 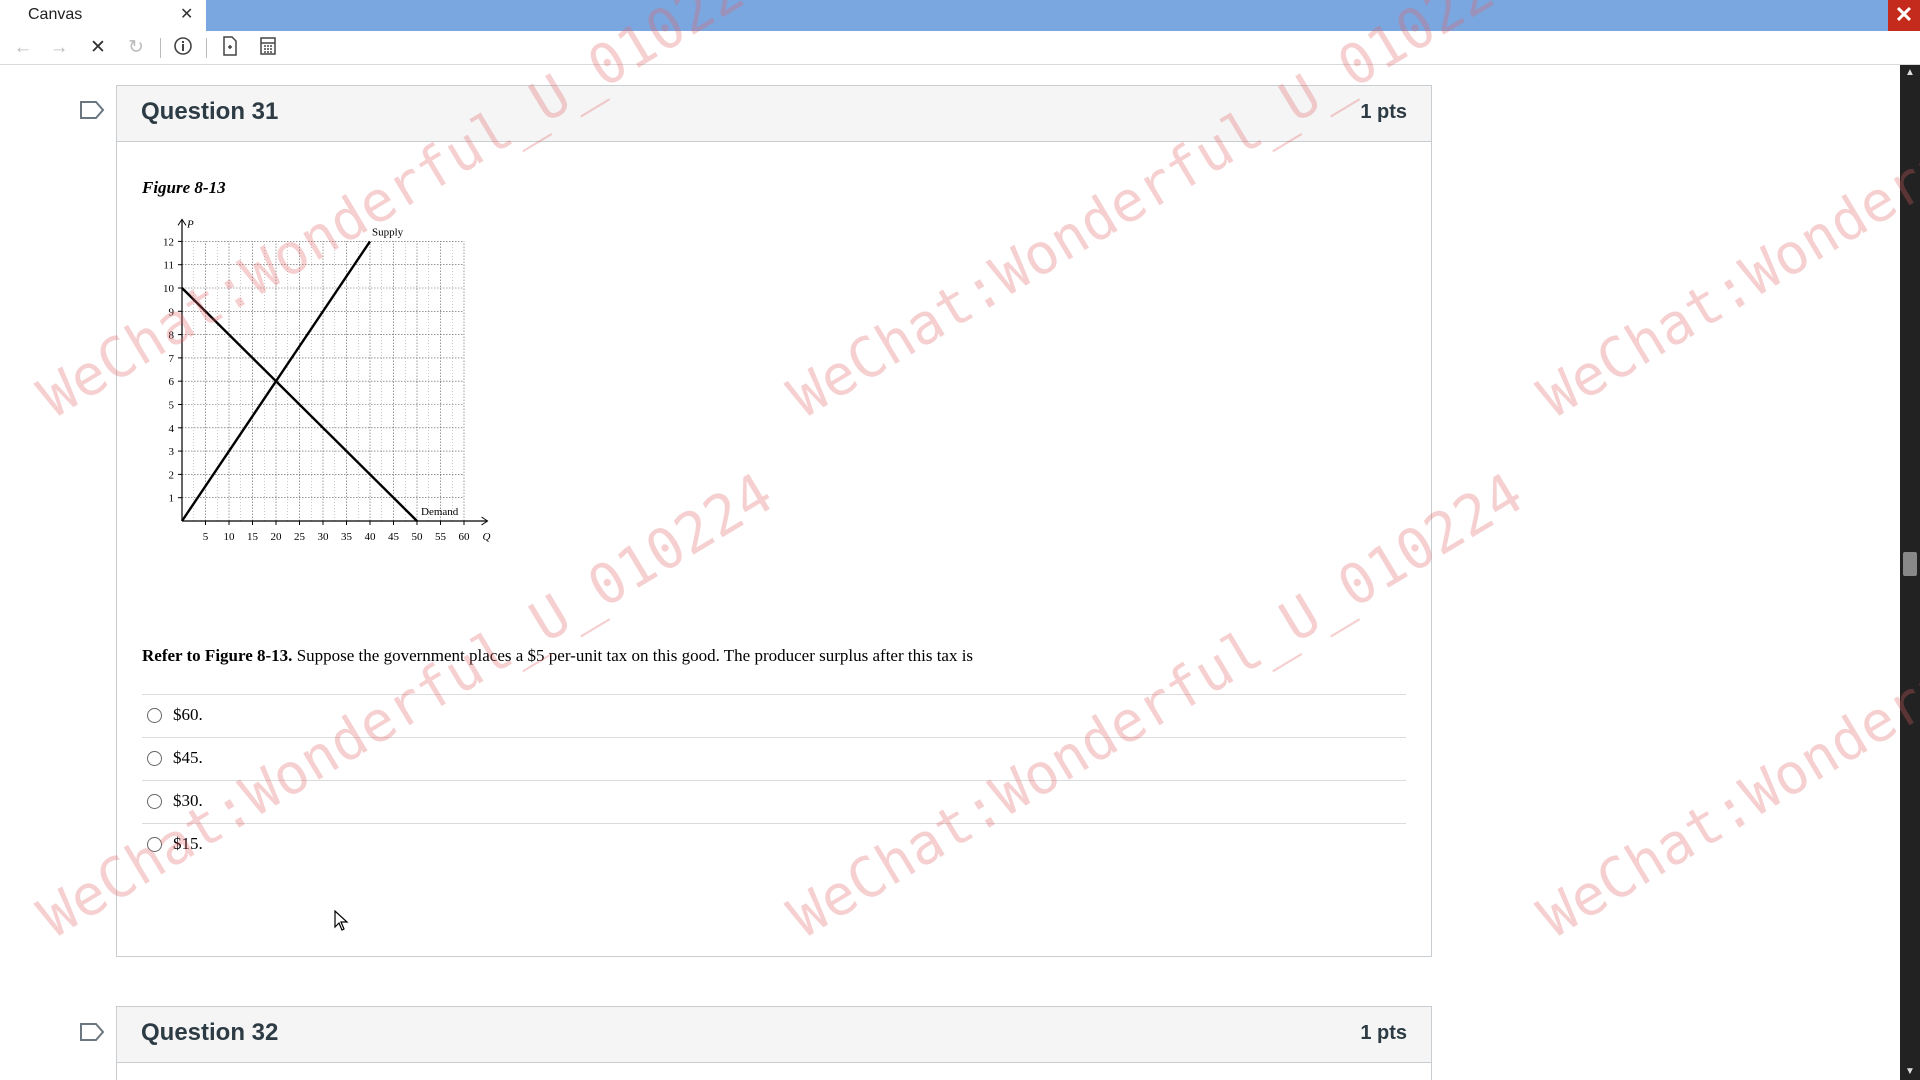 I want to click on x-tick-label: 30, so click(x=324, y=537).